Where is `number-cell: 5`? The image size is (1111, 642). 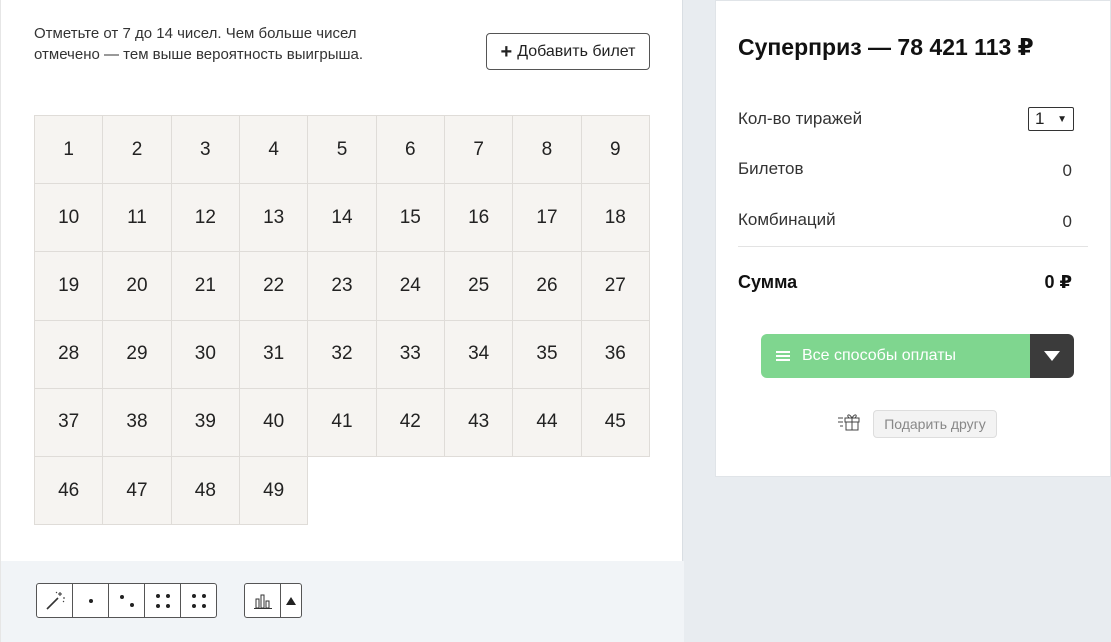
number-cell: 5 is located at coordinates (342, 150).